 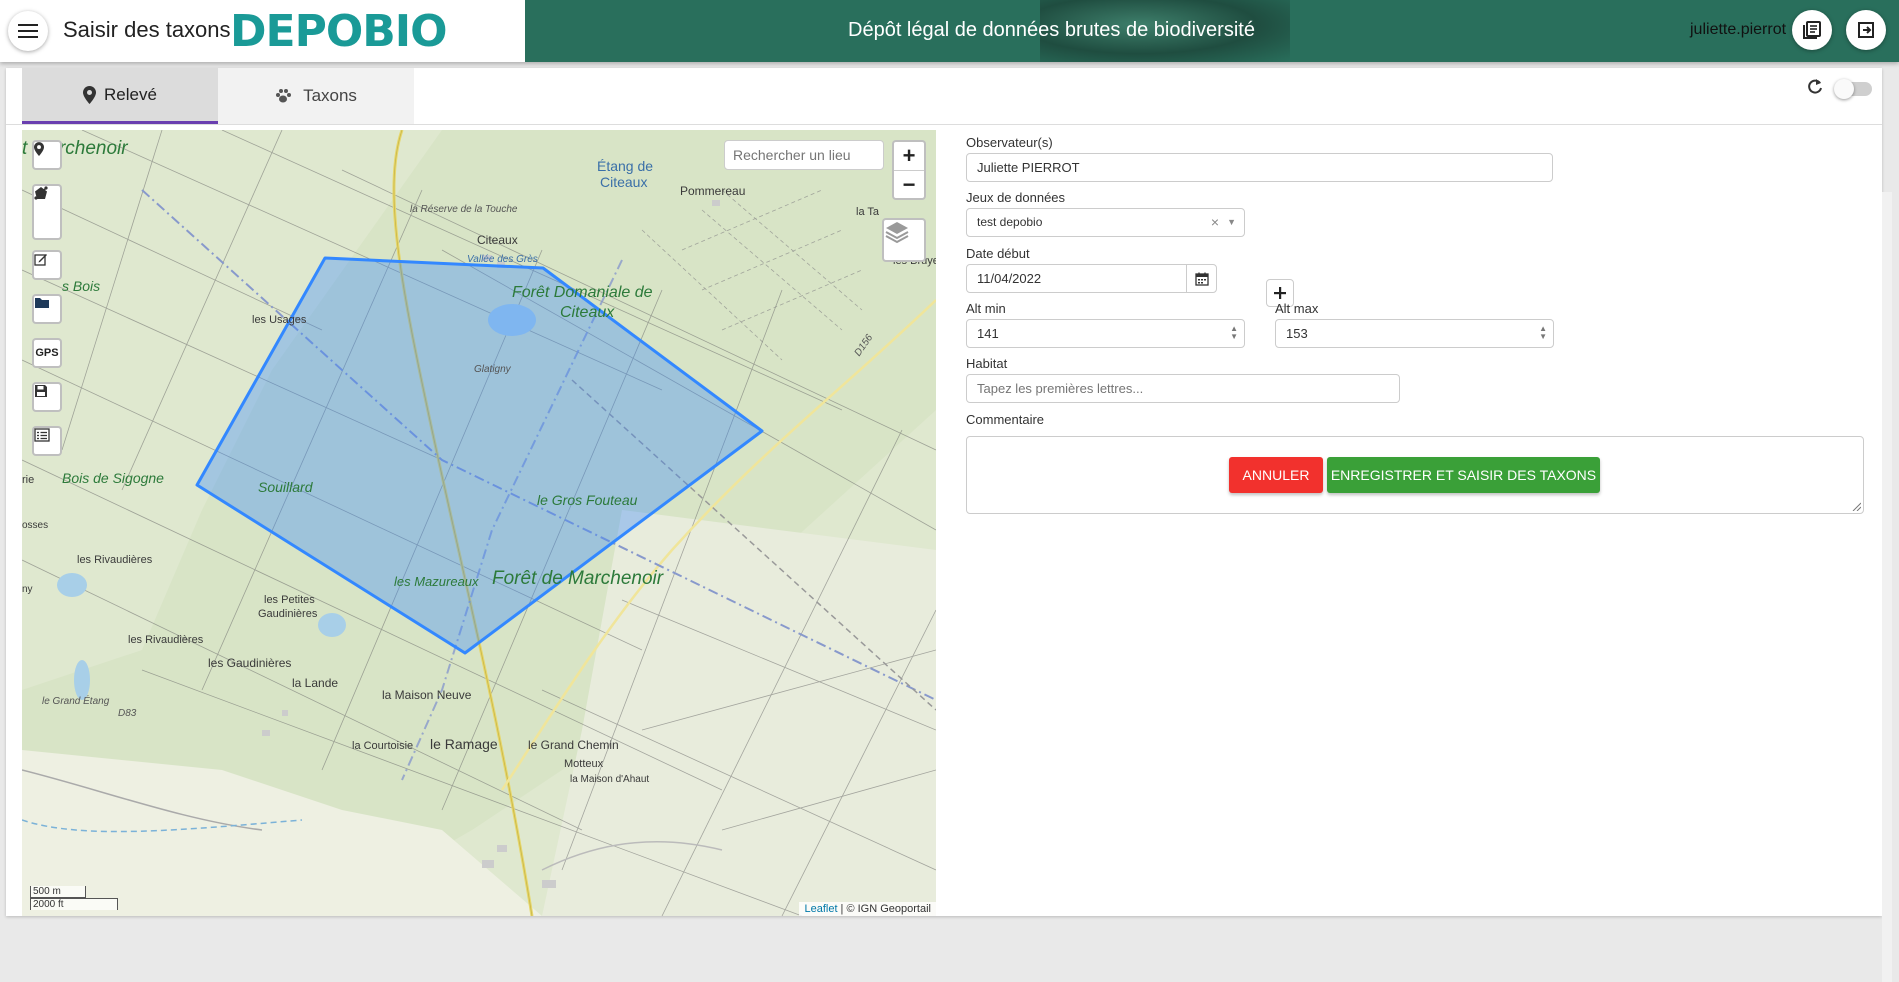 I want to click on tab-bar: Relevé Taxons, so click(x=218, y=96).